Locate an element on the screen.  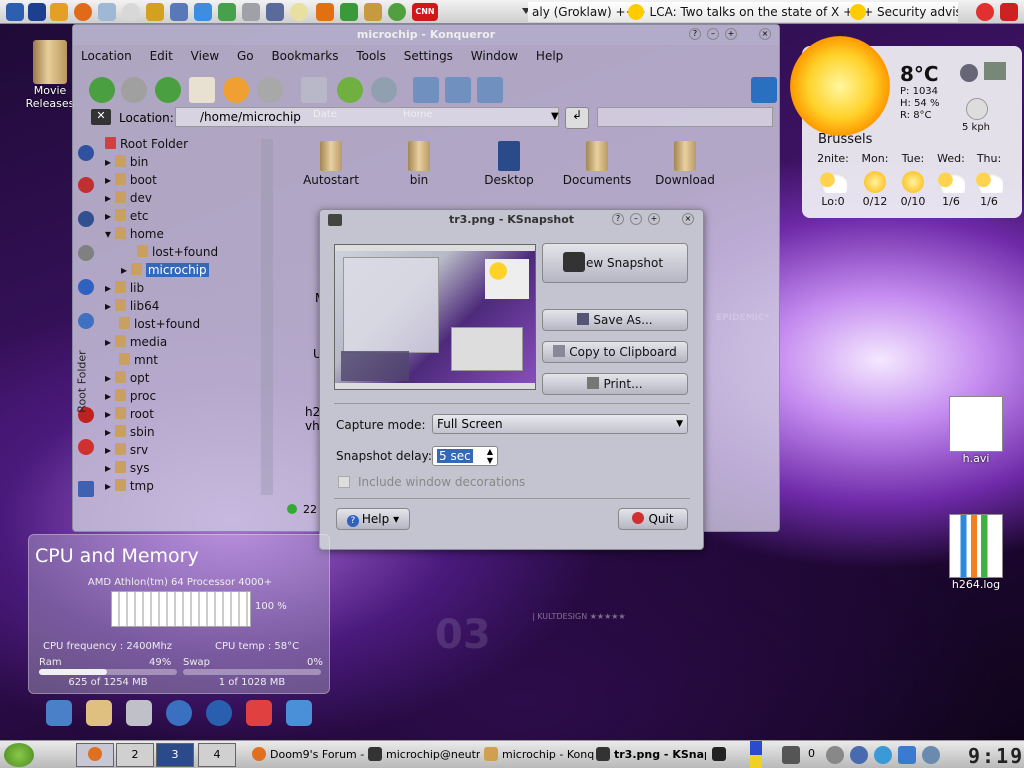
cnn-icon: CNN is located at coordinates (425, 12).